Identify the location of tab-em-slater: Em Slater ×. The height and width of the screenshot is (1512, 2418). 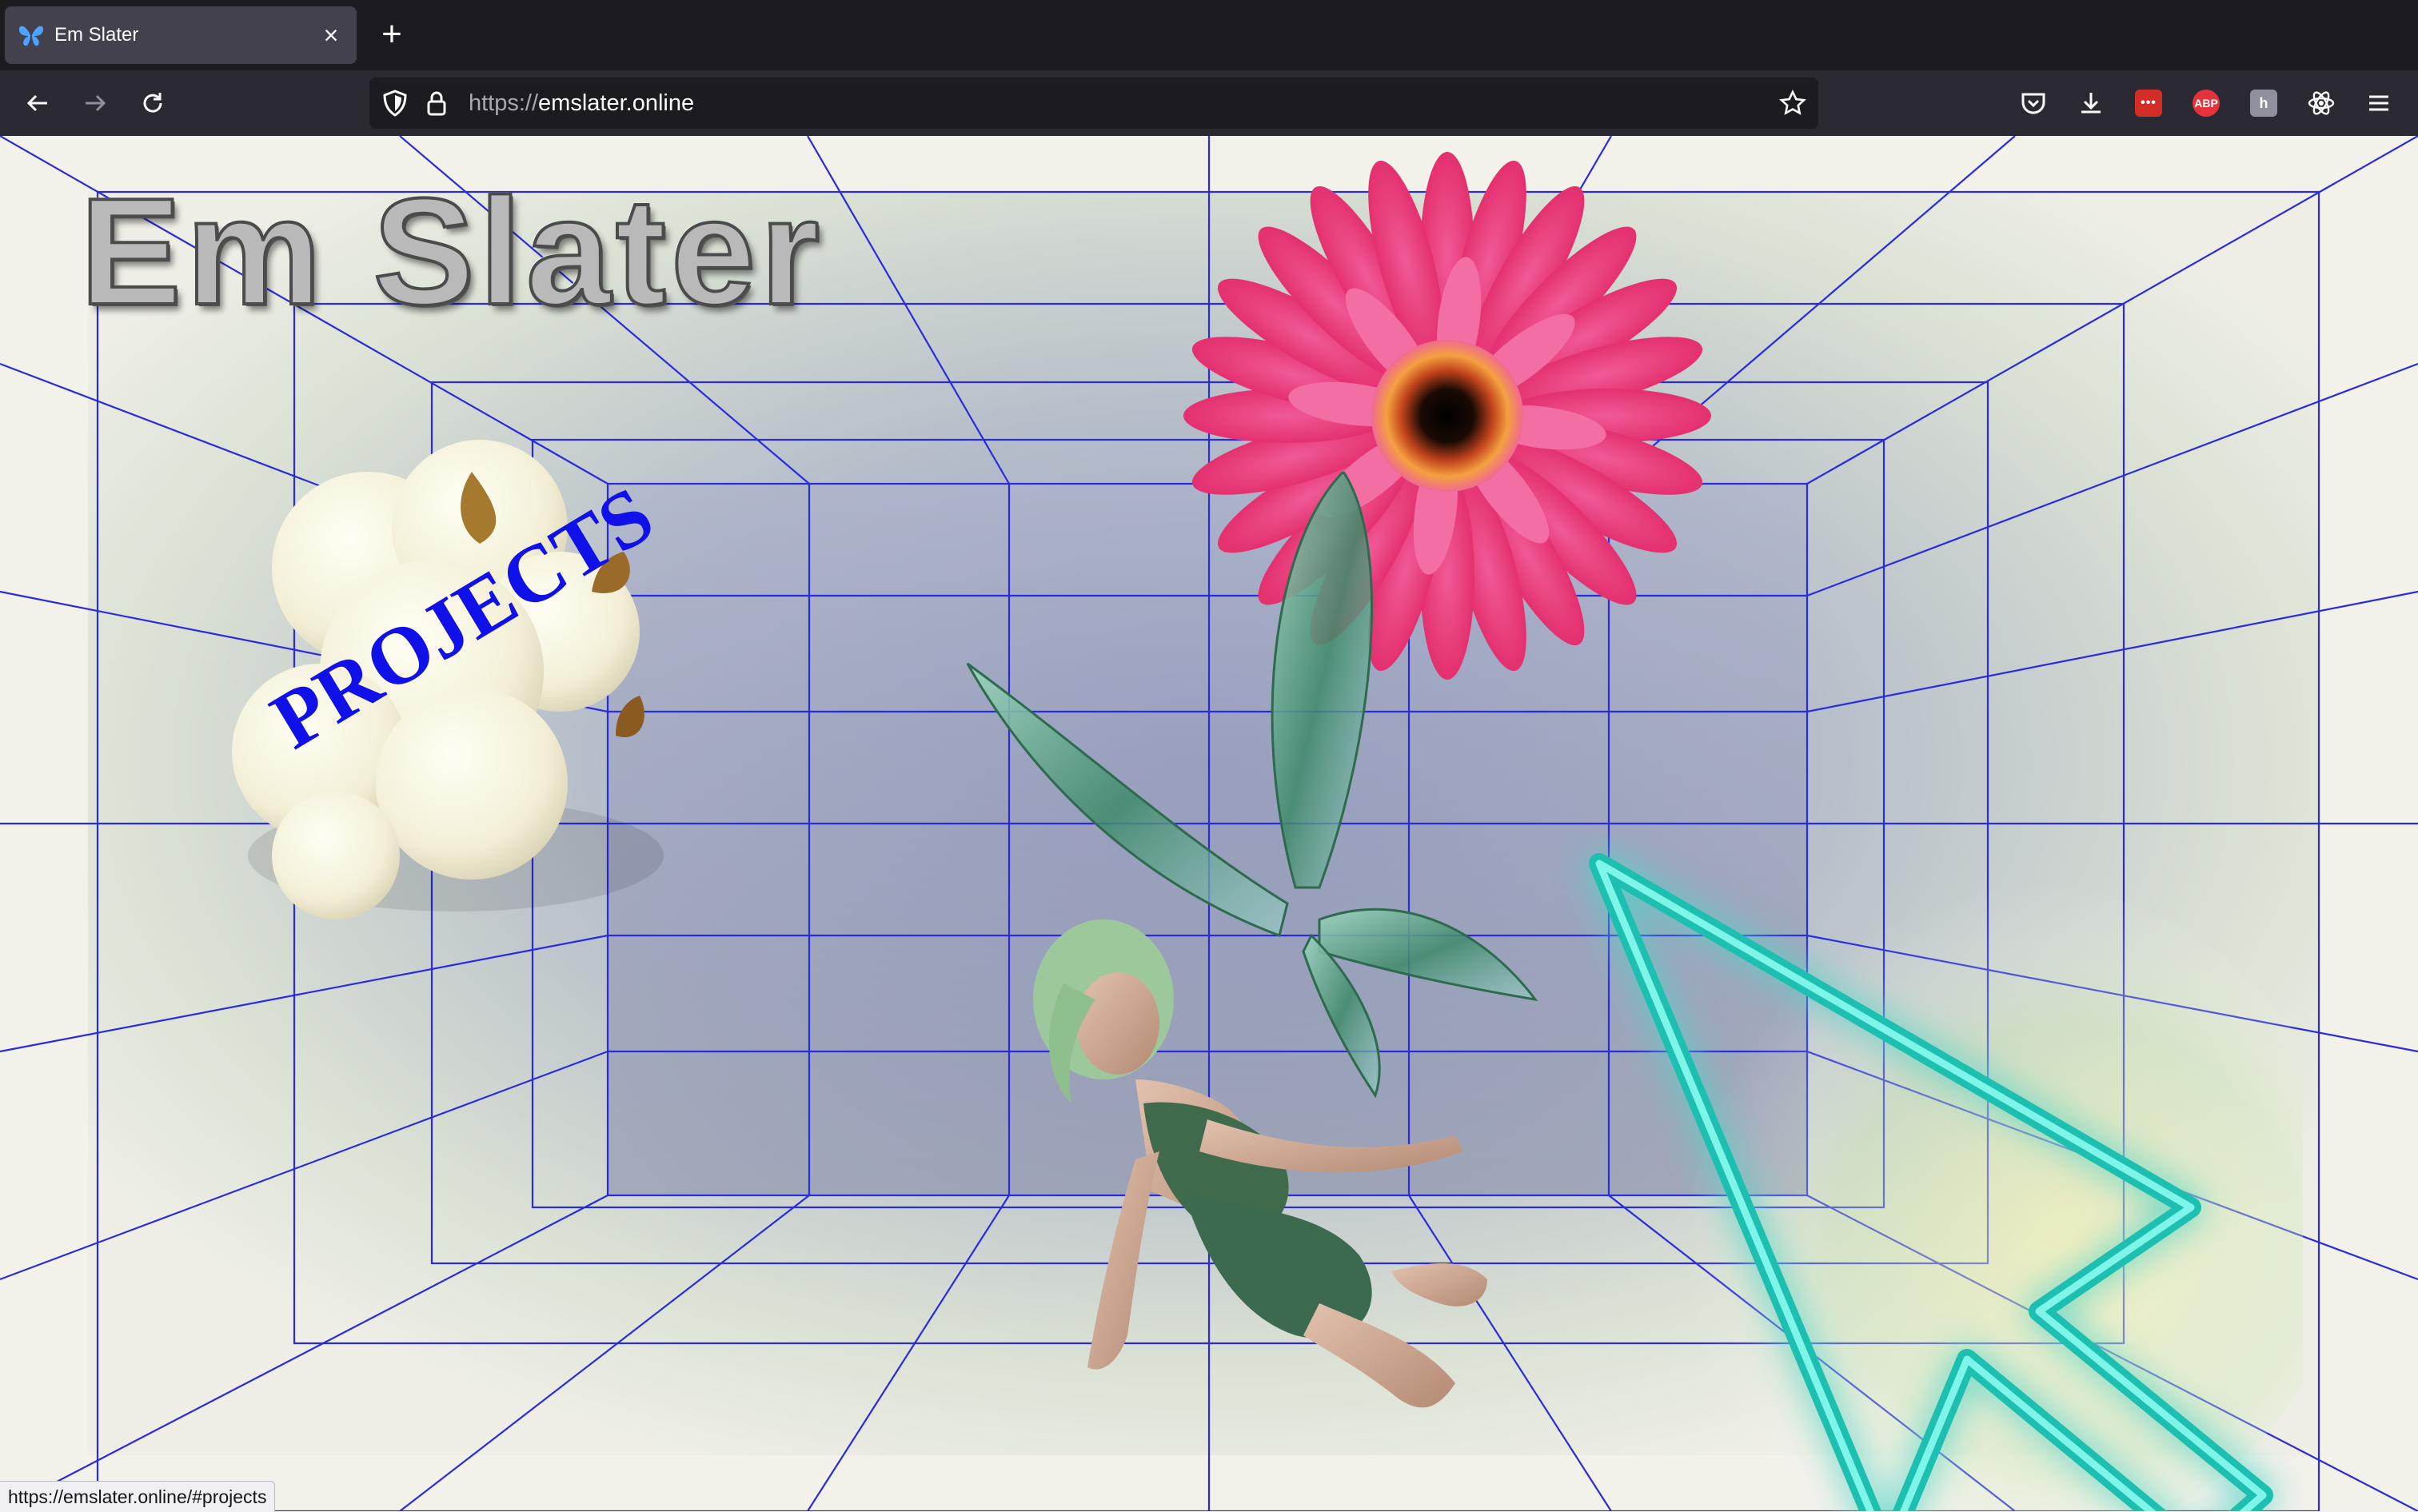
(181, 35).